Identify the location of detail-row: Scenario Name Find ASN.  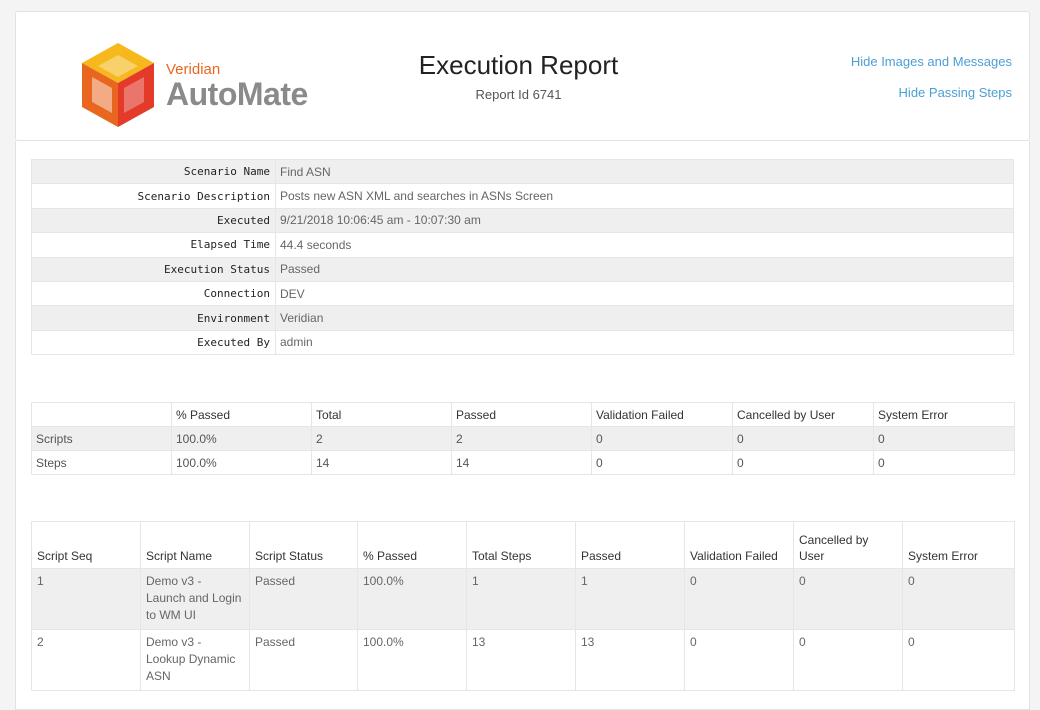
(522, 171).